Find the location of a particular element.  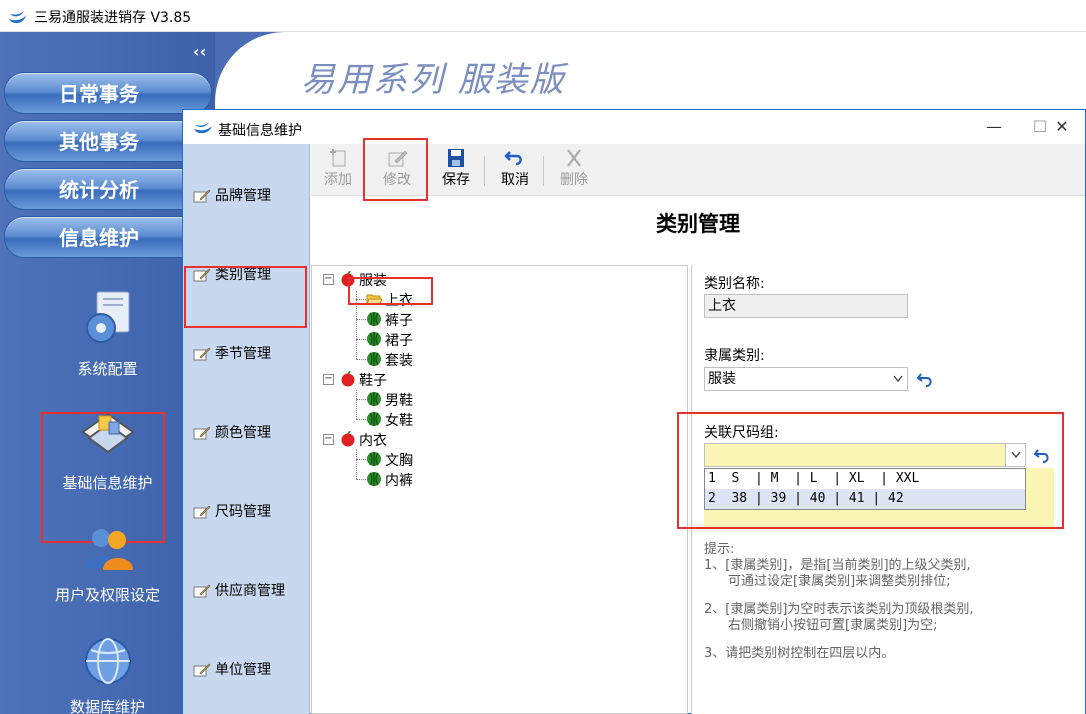

tree-node-underwear: 内衣 is located at coordinates (363, 440).